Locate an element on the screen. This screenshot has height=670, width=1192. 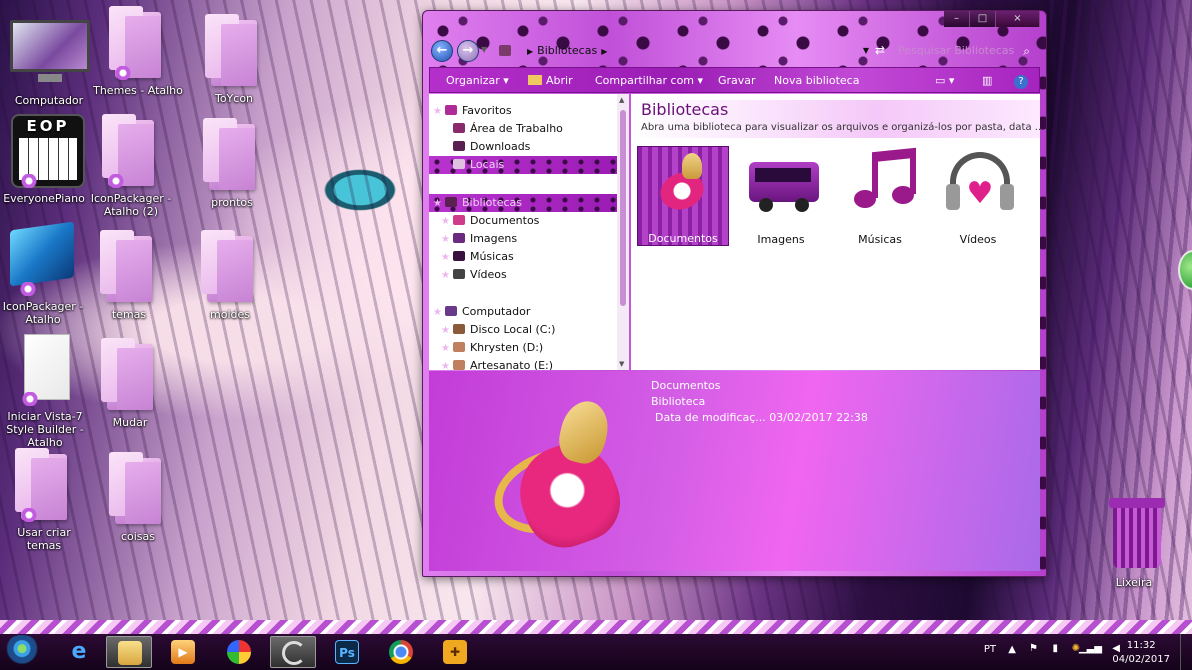
nav-item-disk-d: ★ Khrysten (D:) is located at coordinates (529, 348).